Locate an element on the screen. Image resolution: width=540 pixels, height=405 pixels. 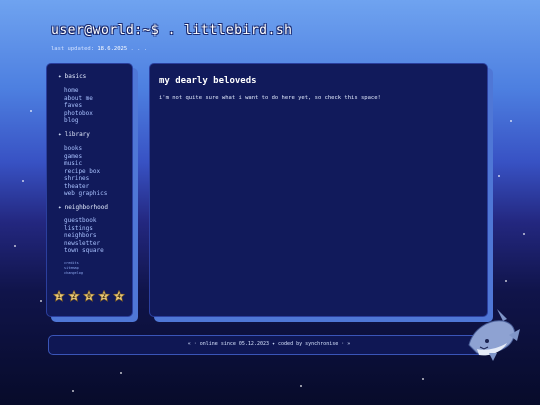
section-heading: basics is located at coordinates (75, 76).